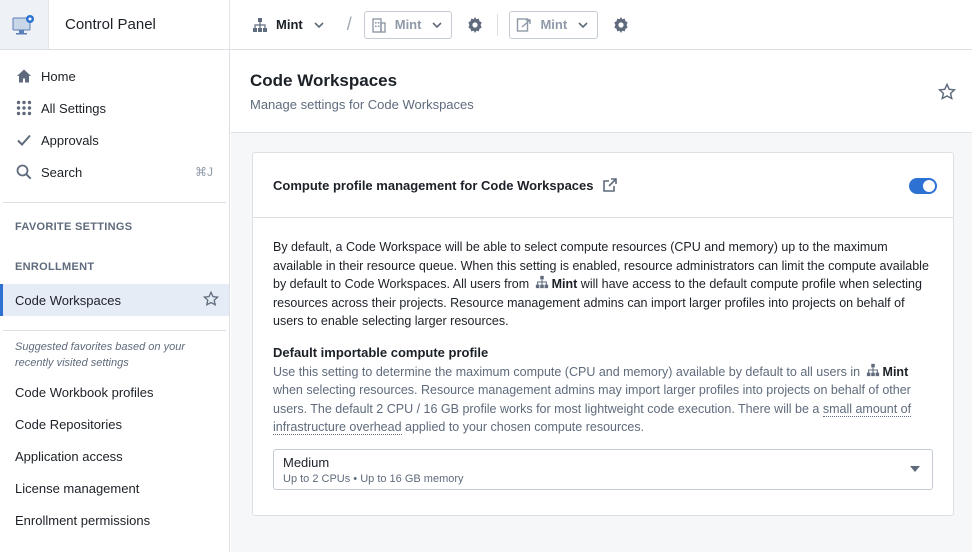 Image resolution: width=972 pixels, height=552 pixels. Describe the element at coordinates (114, 488) in the screenshot. I see `sidebar-item-license-management: License management` at that location.